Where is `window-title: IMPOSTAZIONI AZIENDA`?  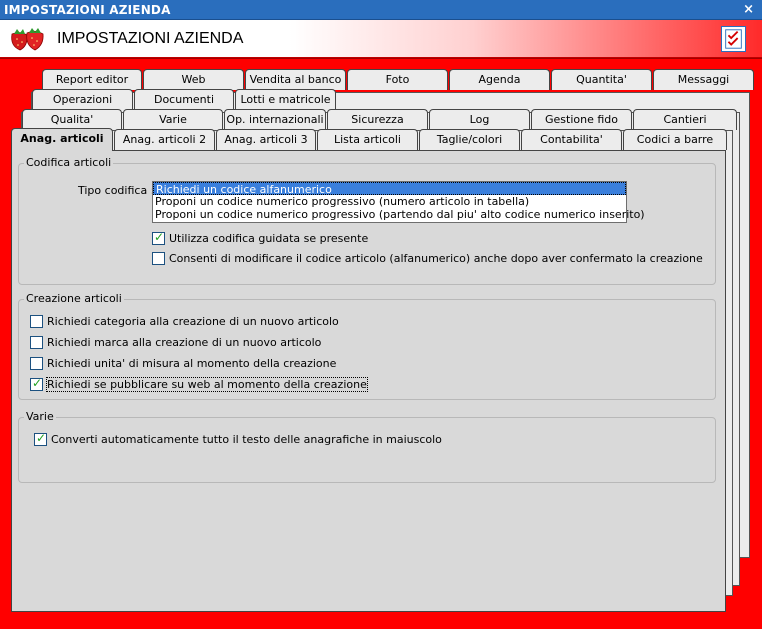 window-title: IMPOSTAZIONI AZIENDA is located at coordinates (87, 10).